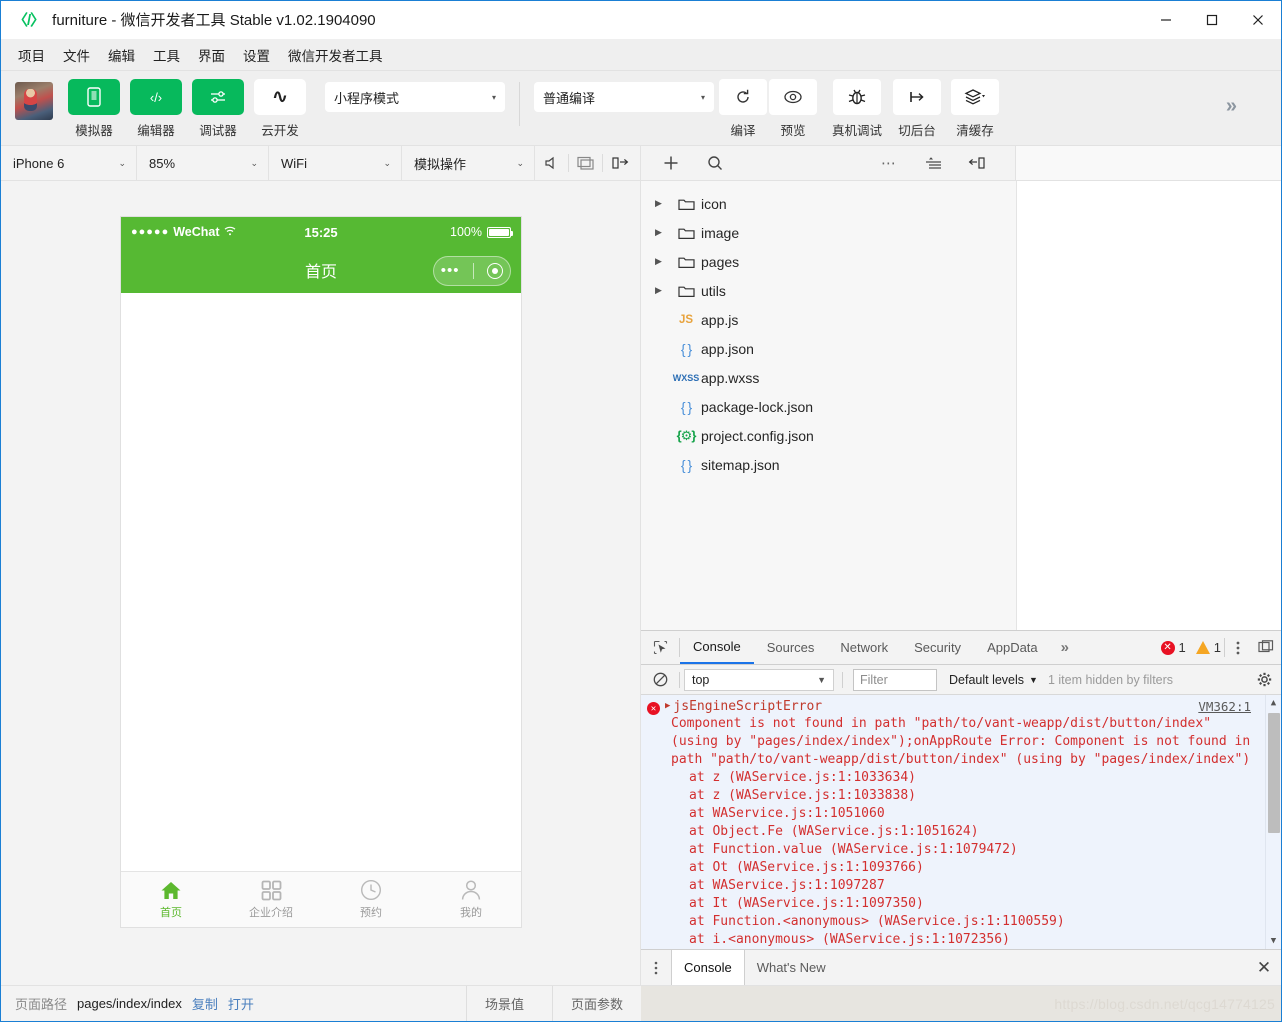 The height and width of the screenshot is (1022, 1282). What do you see at coordinates (828, 290) in the screenshot?
I see `tree-folder-utils: ▶ utils` at bounding box center [828, 290].